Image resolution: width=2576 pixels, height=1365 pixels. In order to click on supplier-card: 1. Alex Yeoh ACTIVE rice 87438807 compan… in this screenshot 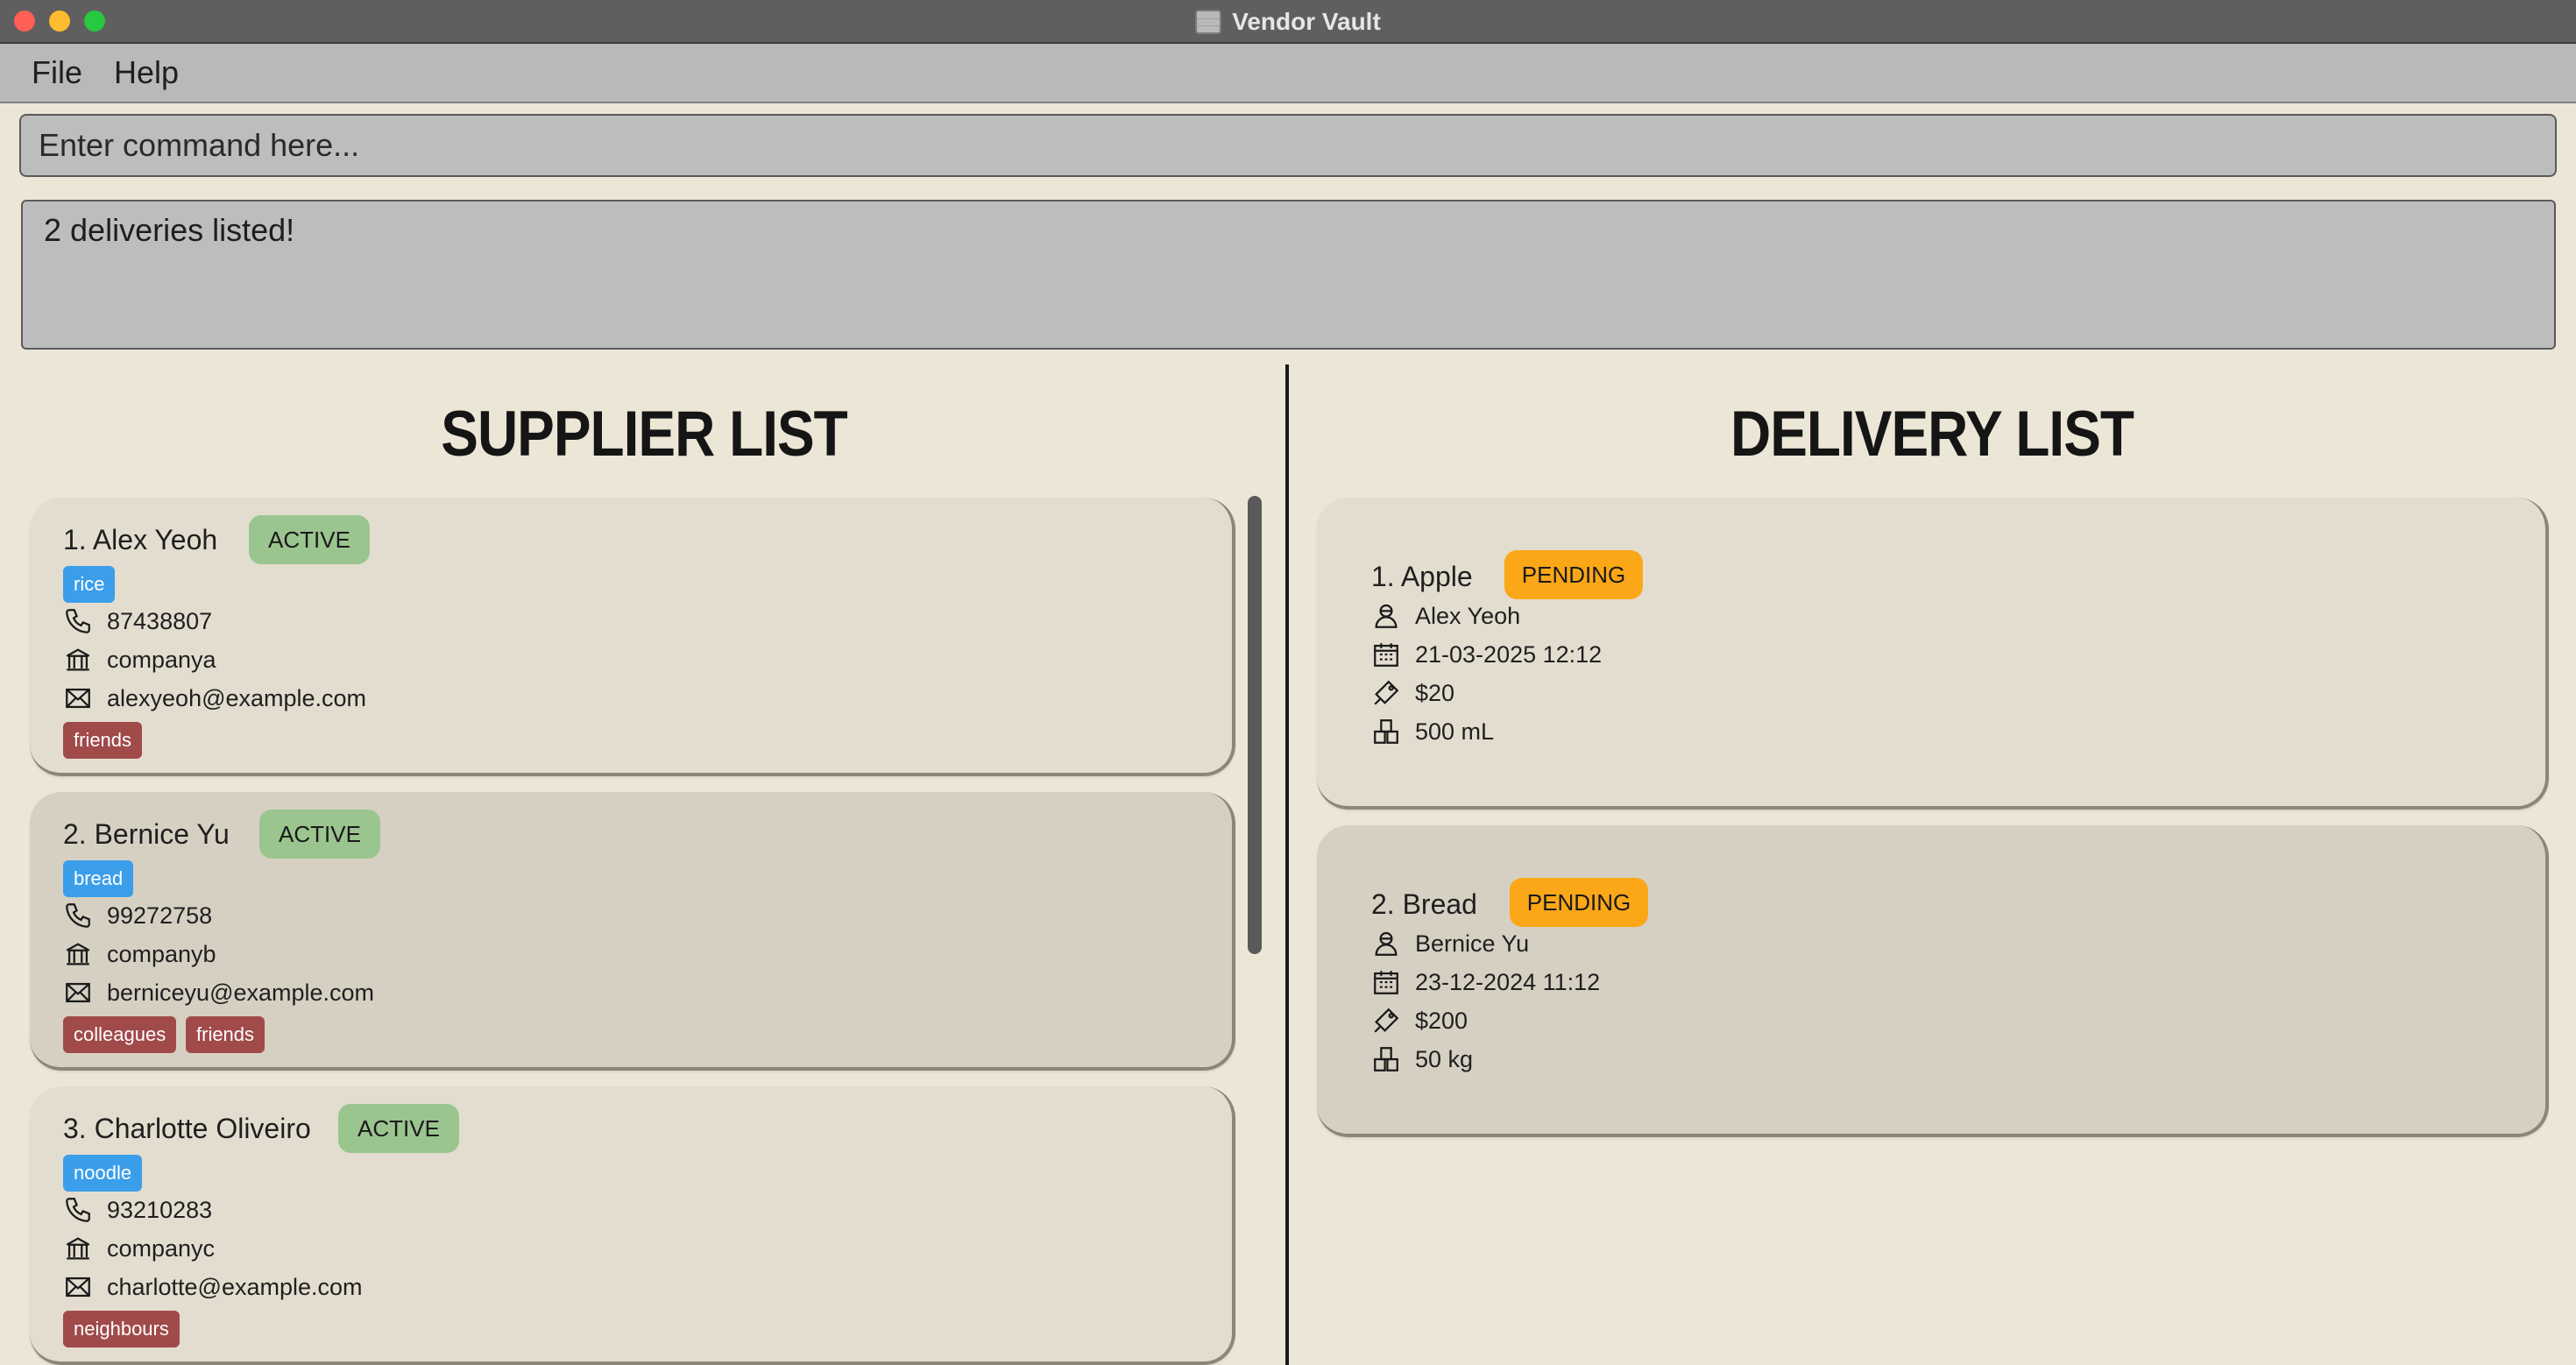, I will do `click(632, 637)`.